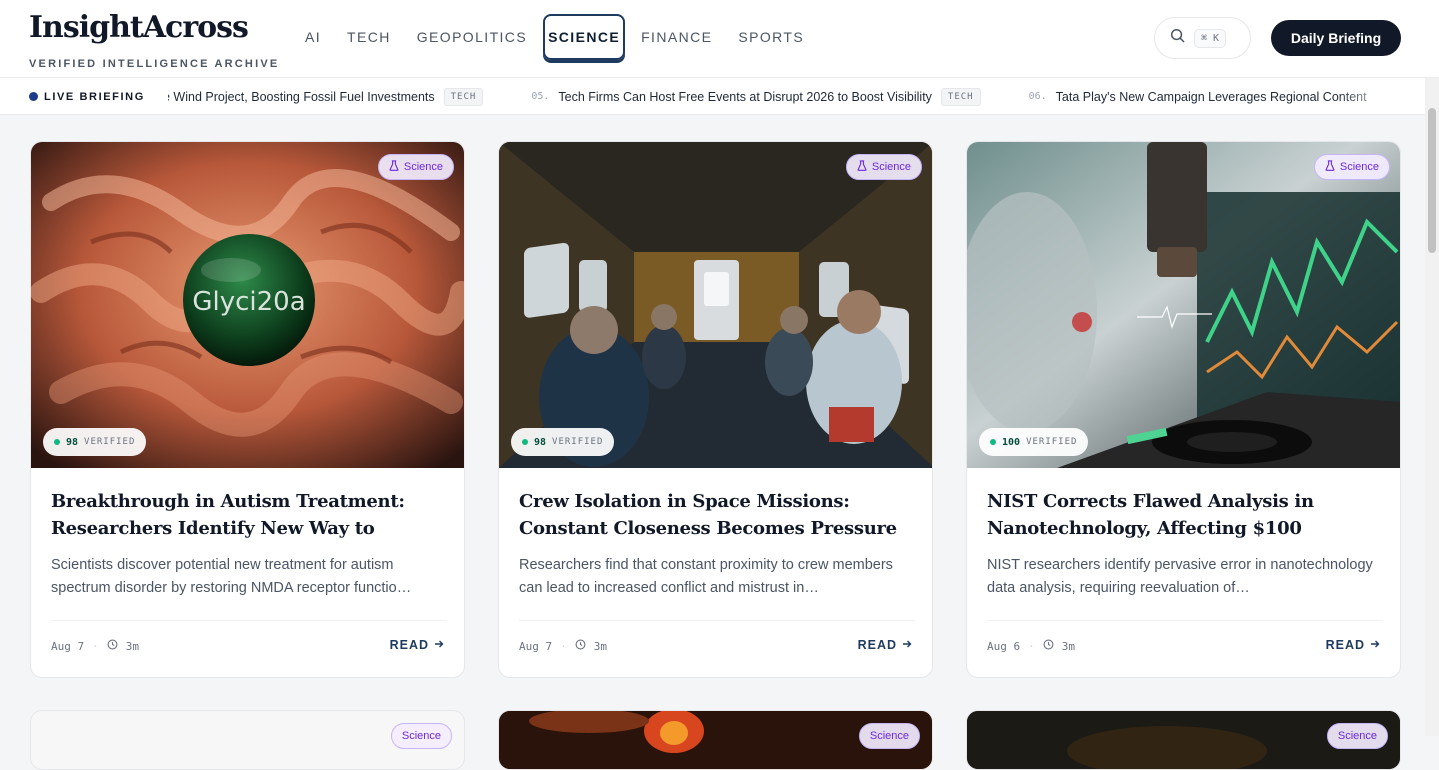 This screenshot has height=770, width=1439. I want to click on brain-illustration: Glyci20a, so click(247, 305).